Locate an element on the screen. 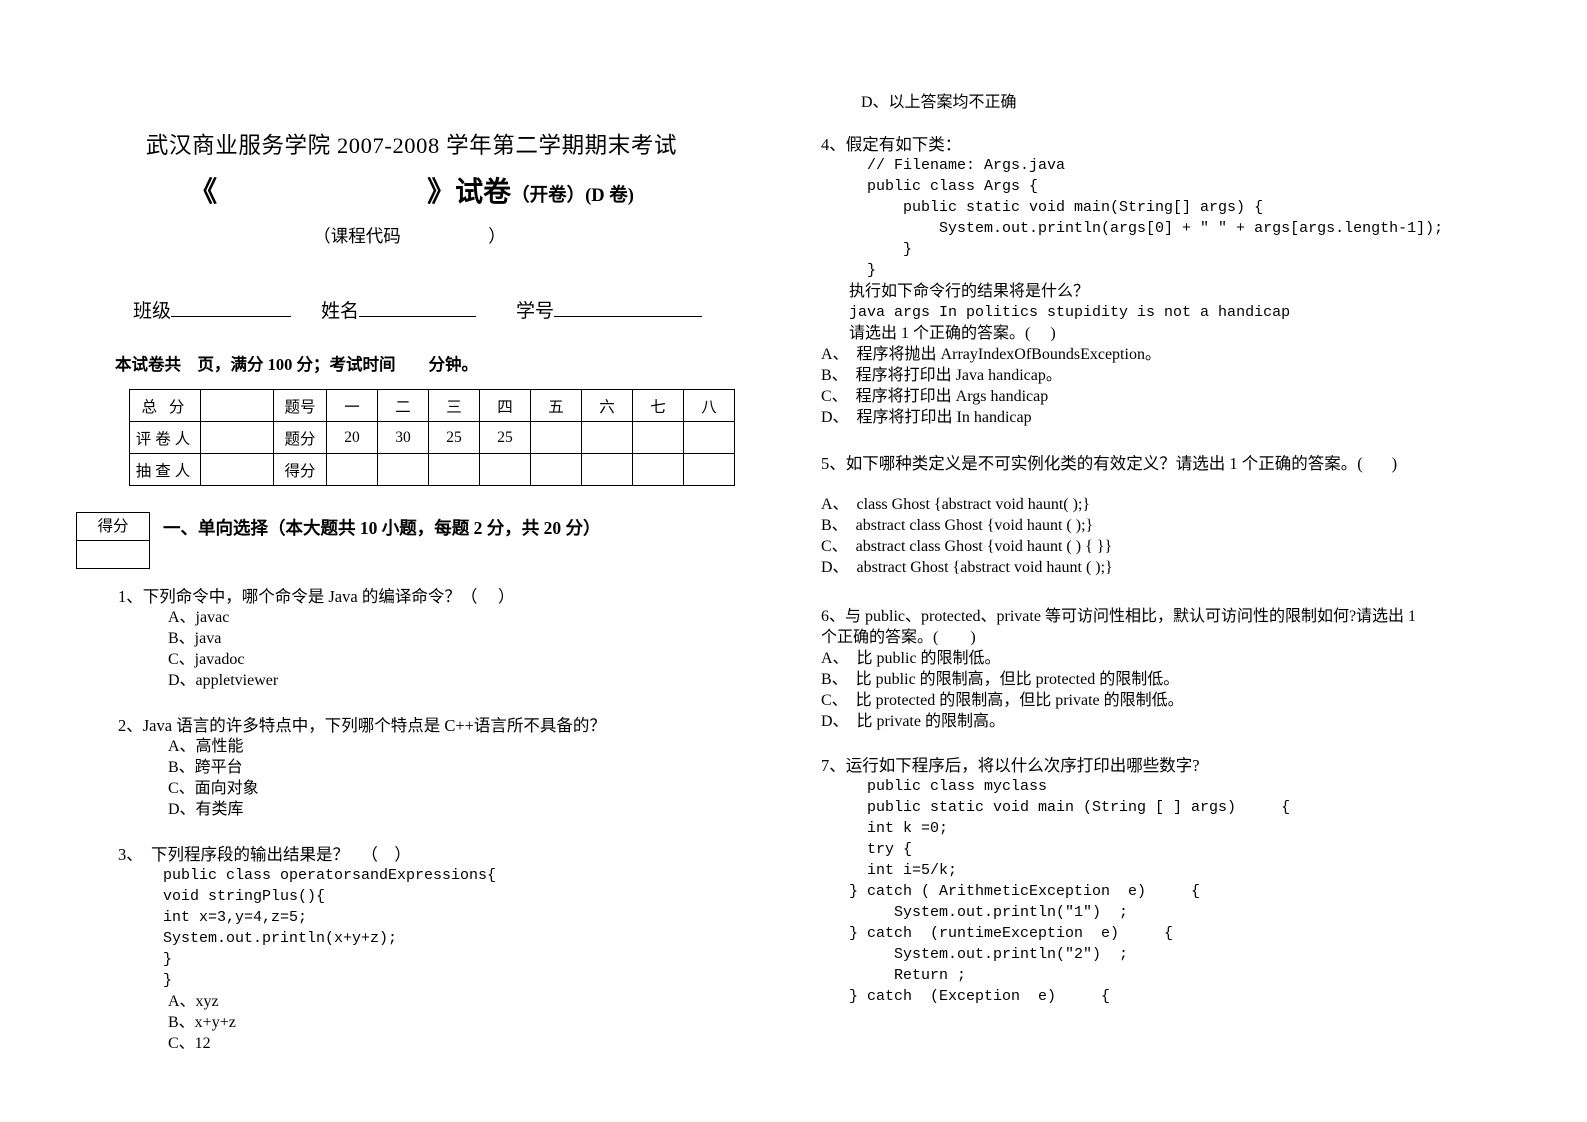 The height and width of the screenshot is (1122, 1587). option-c: C、 比 protected 的限制高，但比 private 的限制低。 is located at coordinates (1204, 700).